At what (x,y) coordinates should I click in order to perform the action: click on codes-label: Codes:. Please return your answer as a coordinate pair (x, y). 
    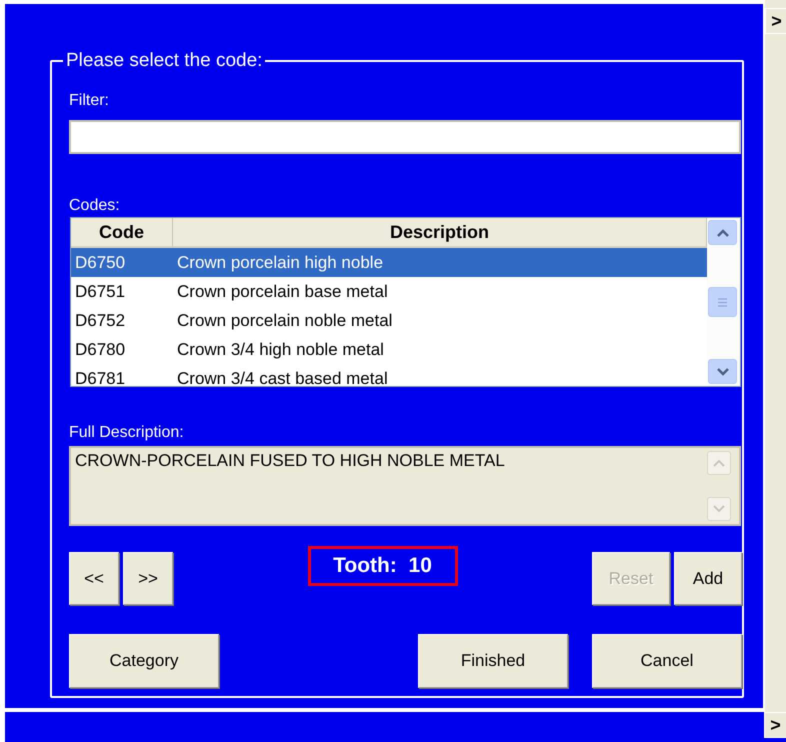
    Looking at the image, I should click on (95, 206).